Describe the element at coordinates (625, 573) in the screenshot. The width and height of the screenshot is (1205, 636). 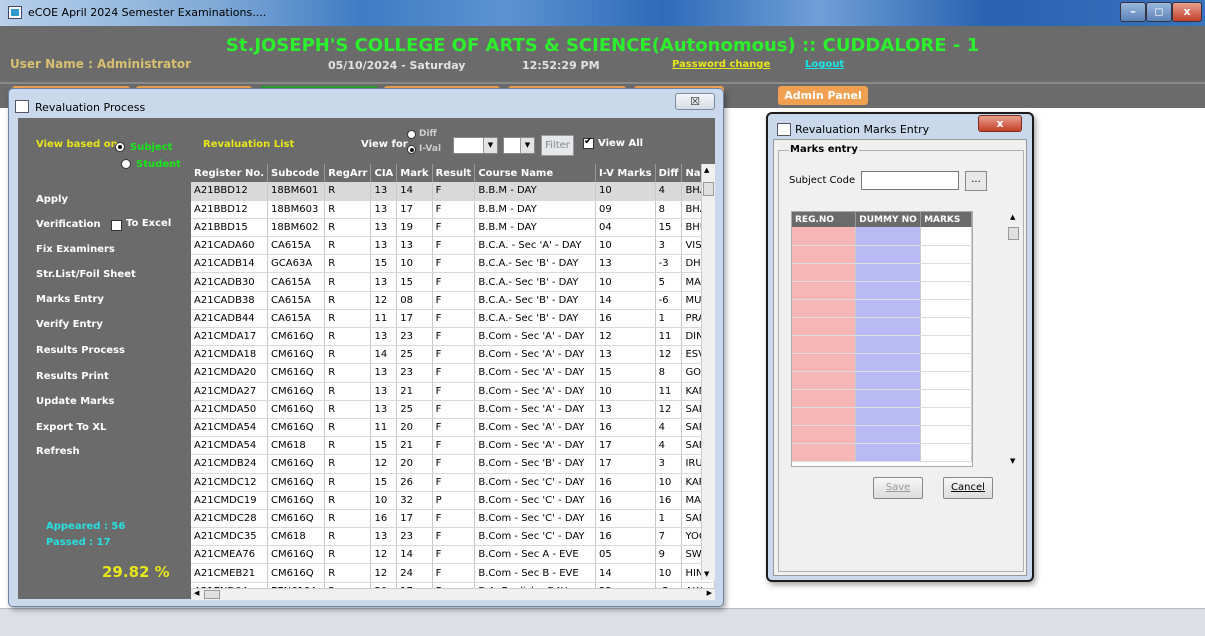
I see `table-cell: 14` at that location.